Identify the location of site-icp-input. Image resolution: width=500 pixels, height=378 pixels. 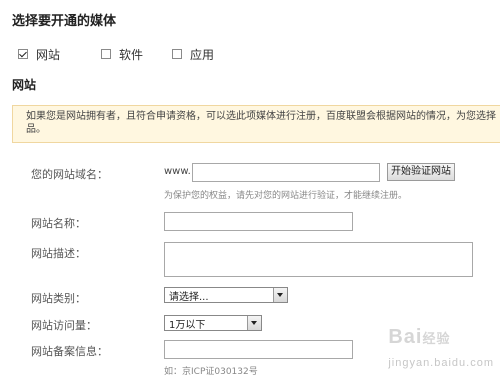
(258, 349).